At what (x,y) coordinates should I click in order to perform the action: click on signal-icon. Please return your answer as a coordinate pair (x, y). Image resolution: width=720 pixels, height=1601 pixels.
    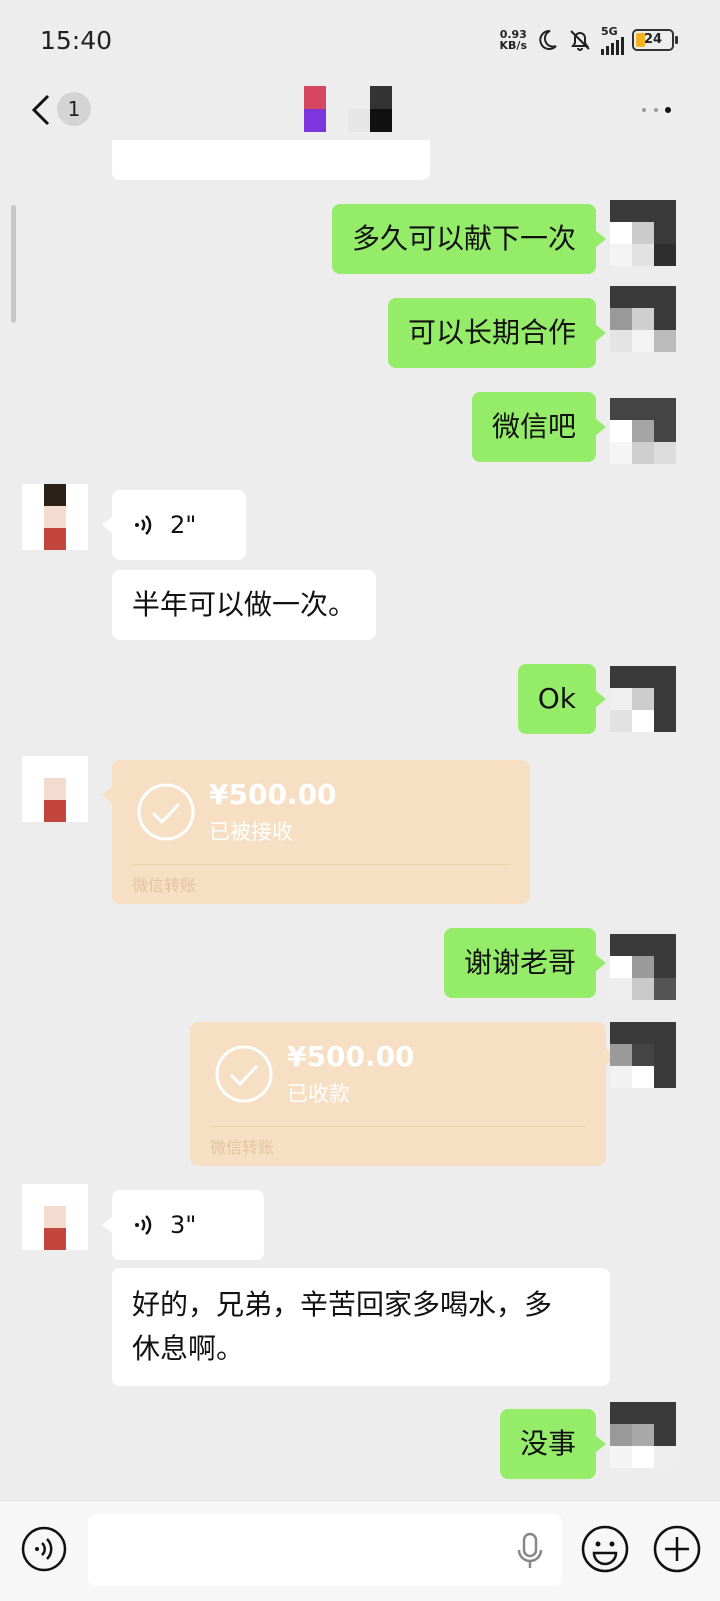
    Looking at the image, I should click on (612, 45).